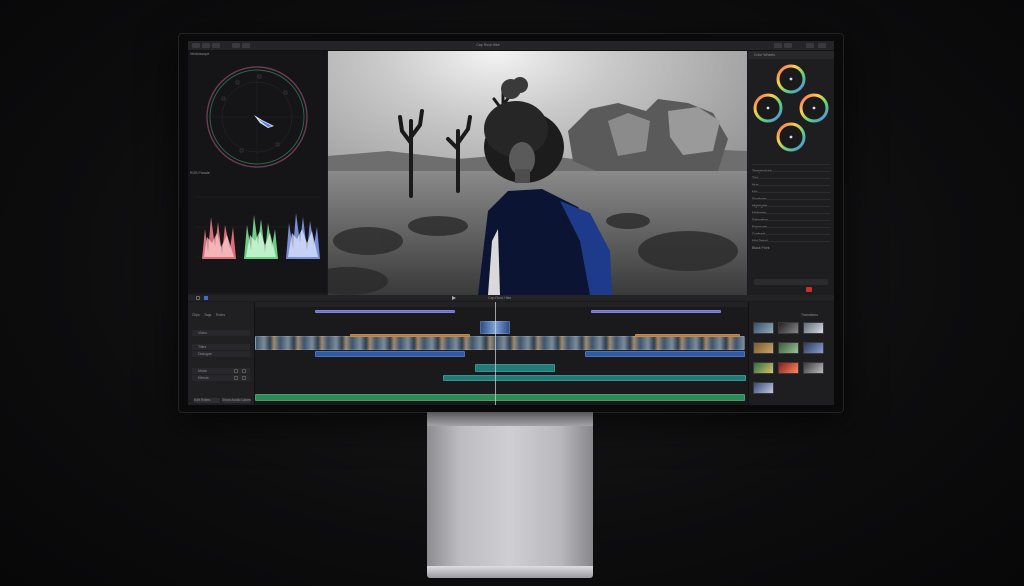 The height and width of the screenshot is (586, 1024). What do you see at coordinates (454, 298) in the screenshot?
I see `play-icon` at bounding box center [454, 298].